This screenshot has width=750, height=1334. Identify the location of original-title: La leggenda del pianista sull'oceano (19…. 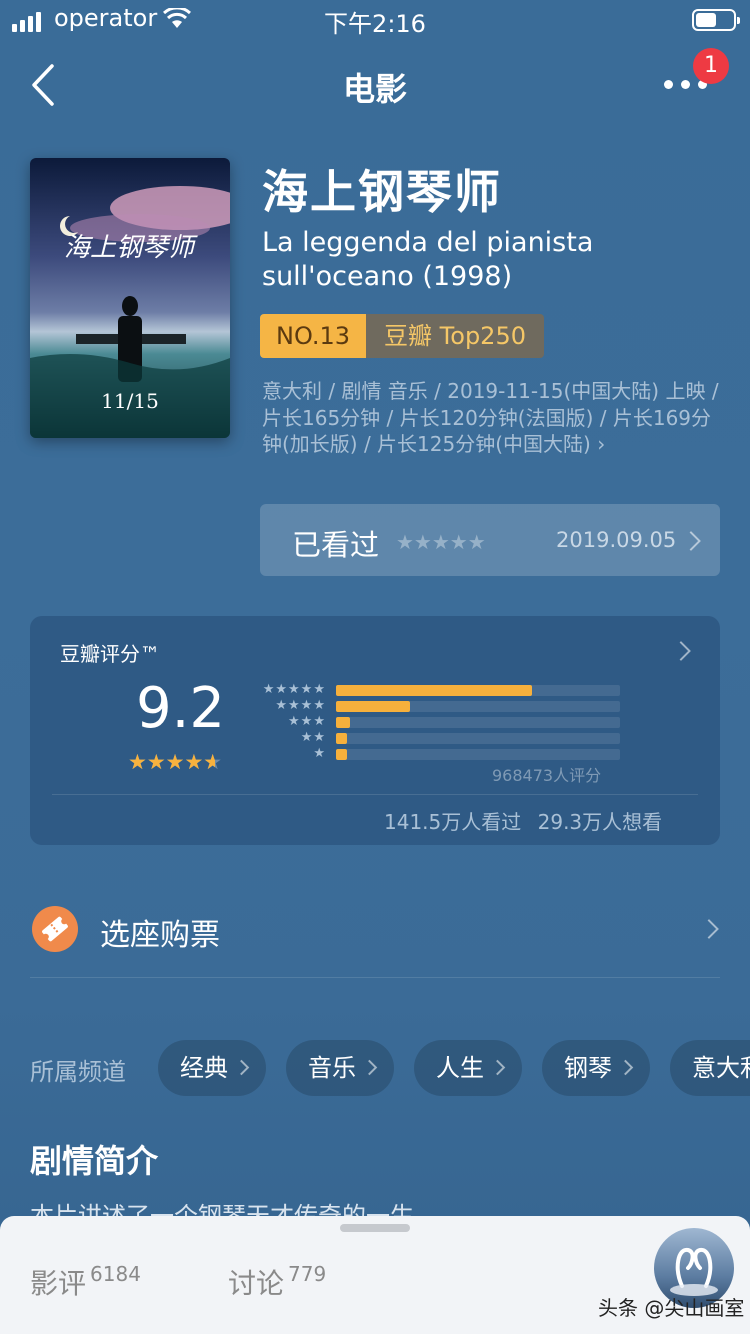
(428, 259).